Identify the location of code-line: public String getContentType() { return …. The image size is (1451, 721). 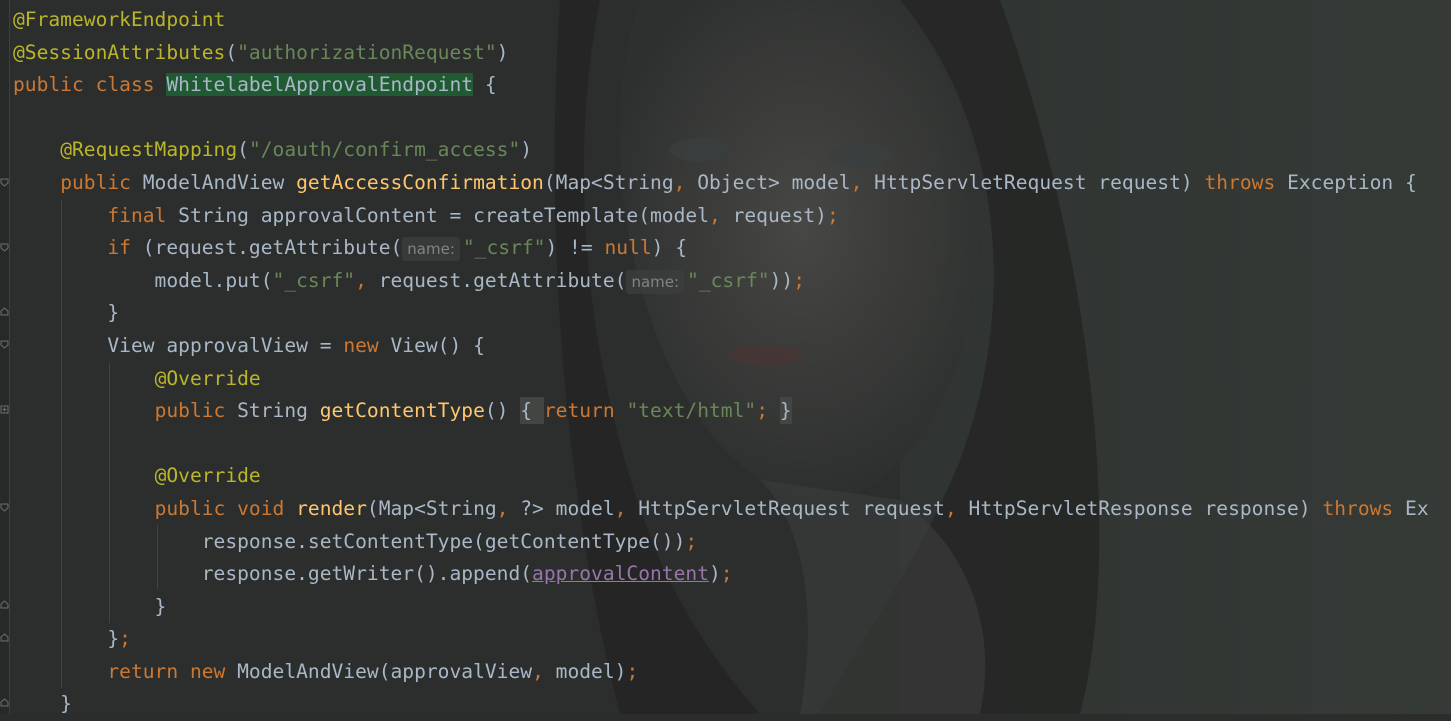
(732, 411).